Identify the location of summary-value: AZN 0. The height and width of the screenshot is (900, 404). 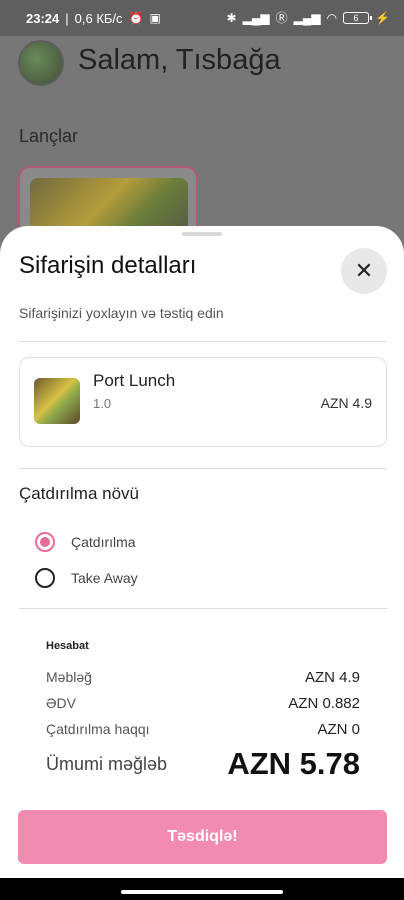
(338, 729).